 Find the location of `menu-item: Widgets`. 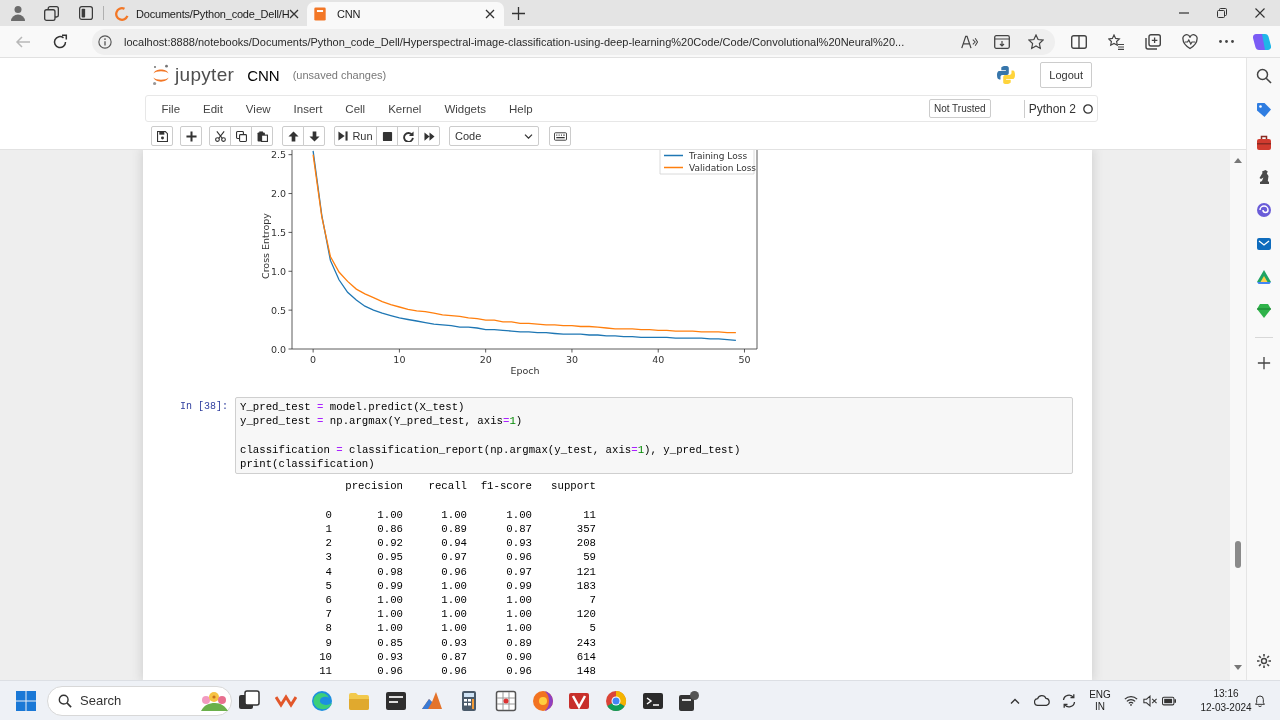

menu-item: Widgets is located at coordinates (465, 108).